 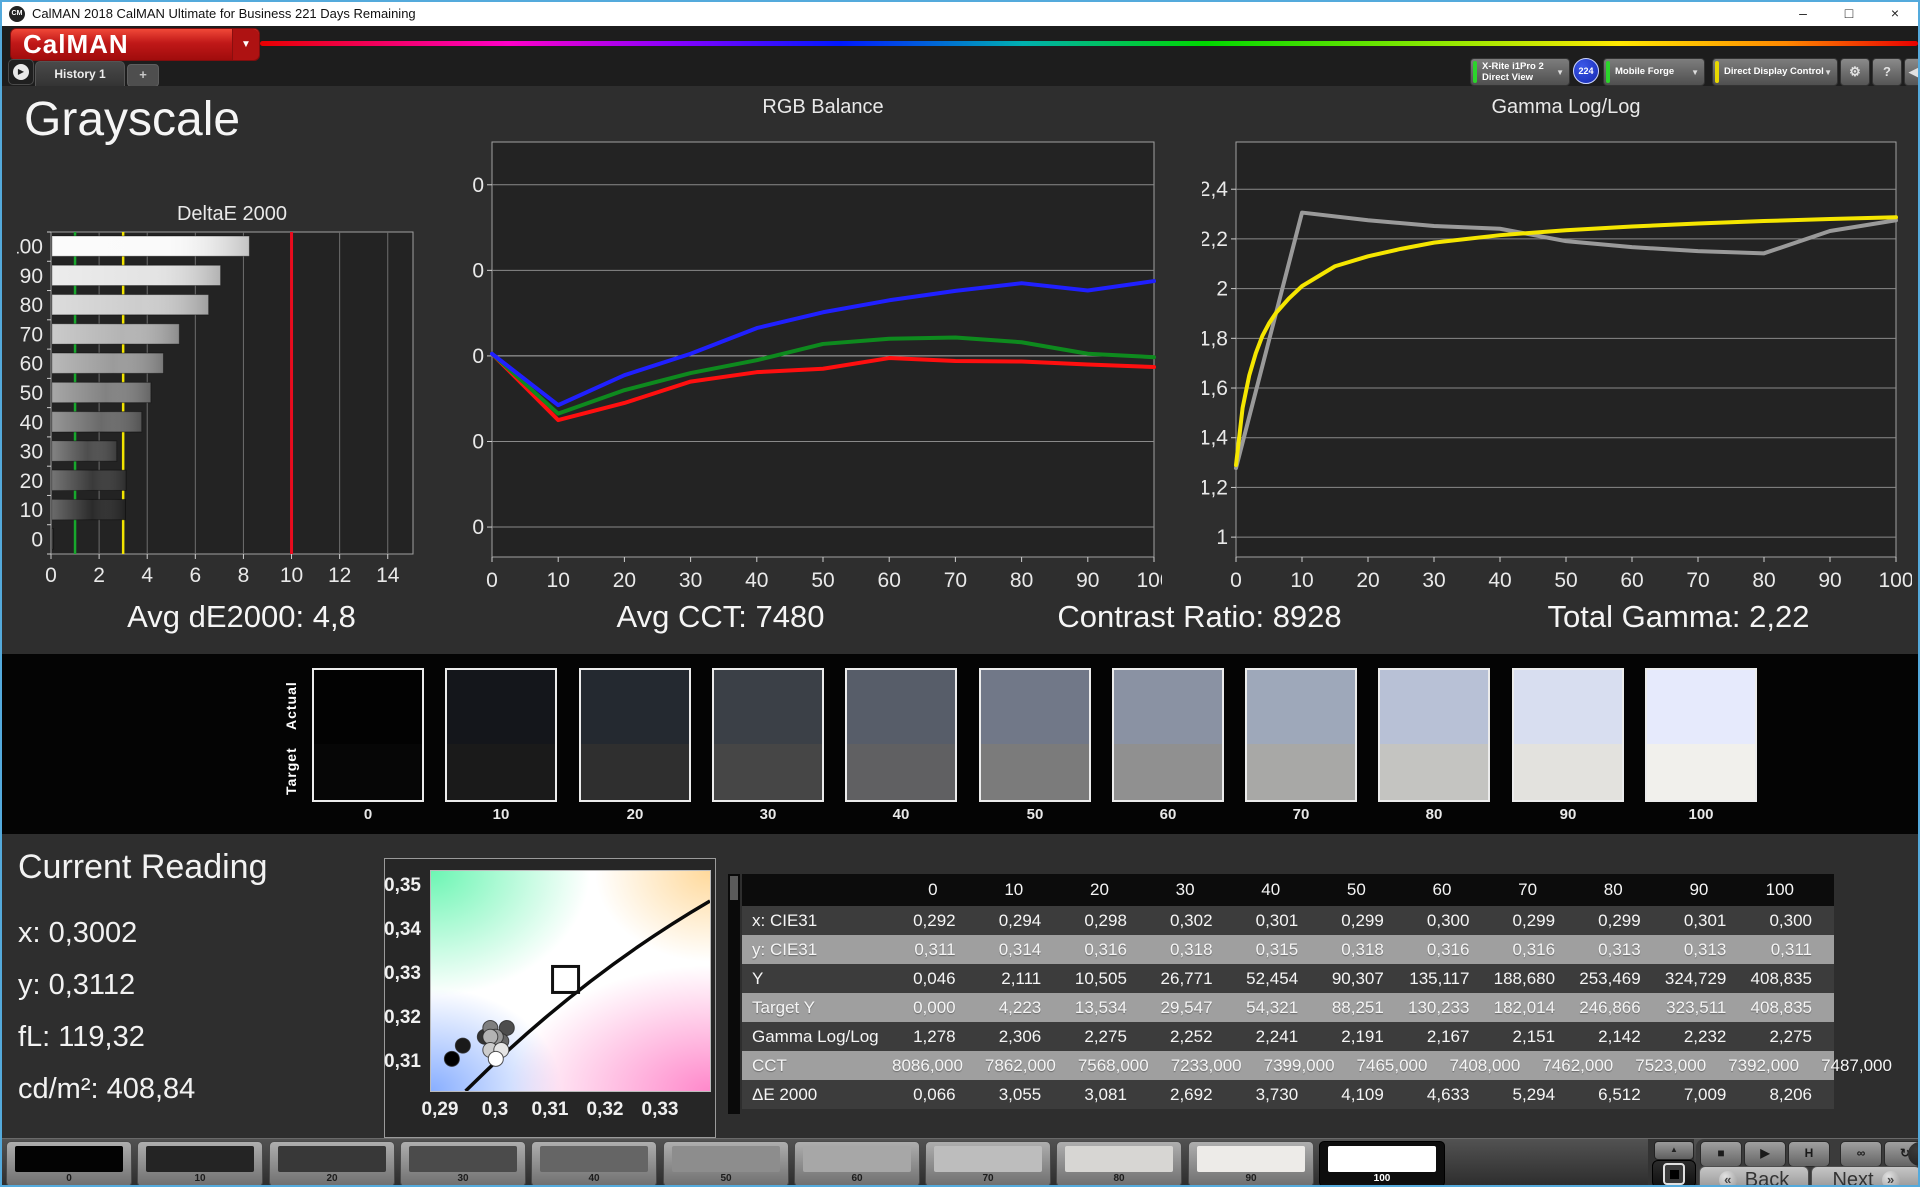 What do you see at coordinates (402, 1061) in the screenshot?
I see `cie-ytick: 0,31` at bounding box center [402, 1061].